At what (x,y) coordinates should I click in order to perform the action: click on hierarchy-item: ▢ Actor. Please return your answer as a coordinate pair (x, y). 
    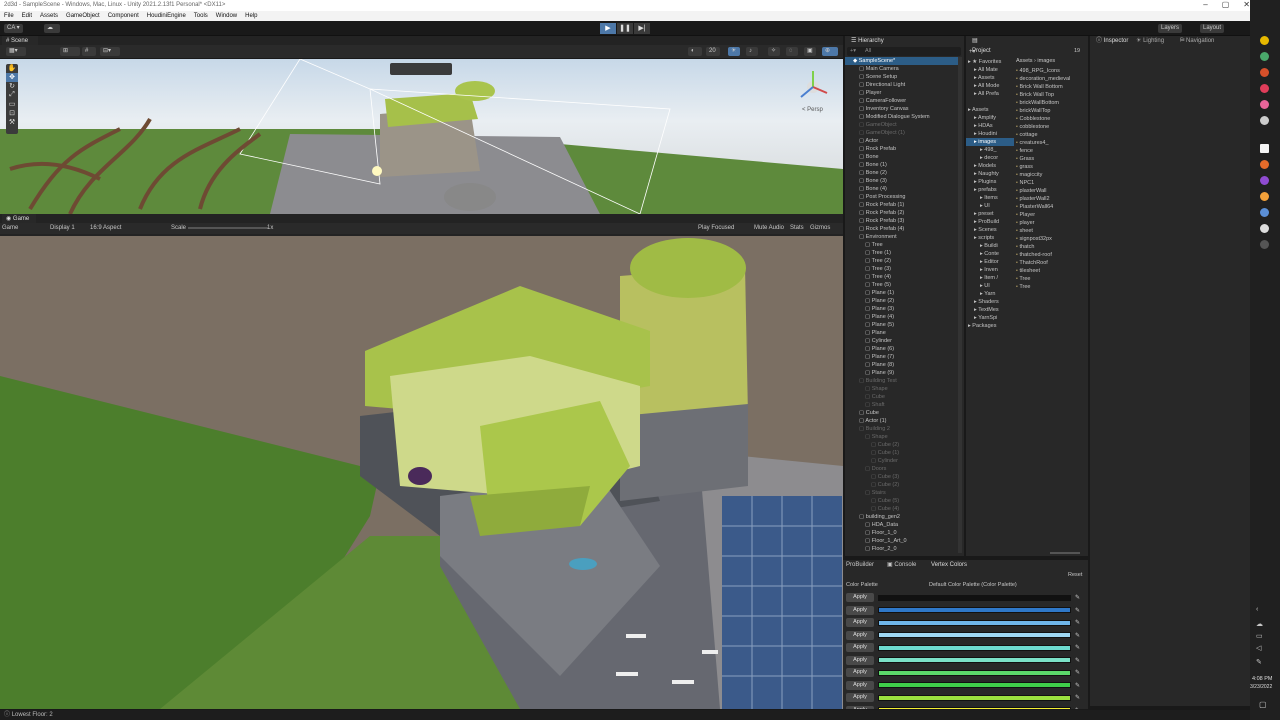
    Looking at the image, I should click on (901, 141).